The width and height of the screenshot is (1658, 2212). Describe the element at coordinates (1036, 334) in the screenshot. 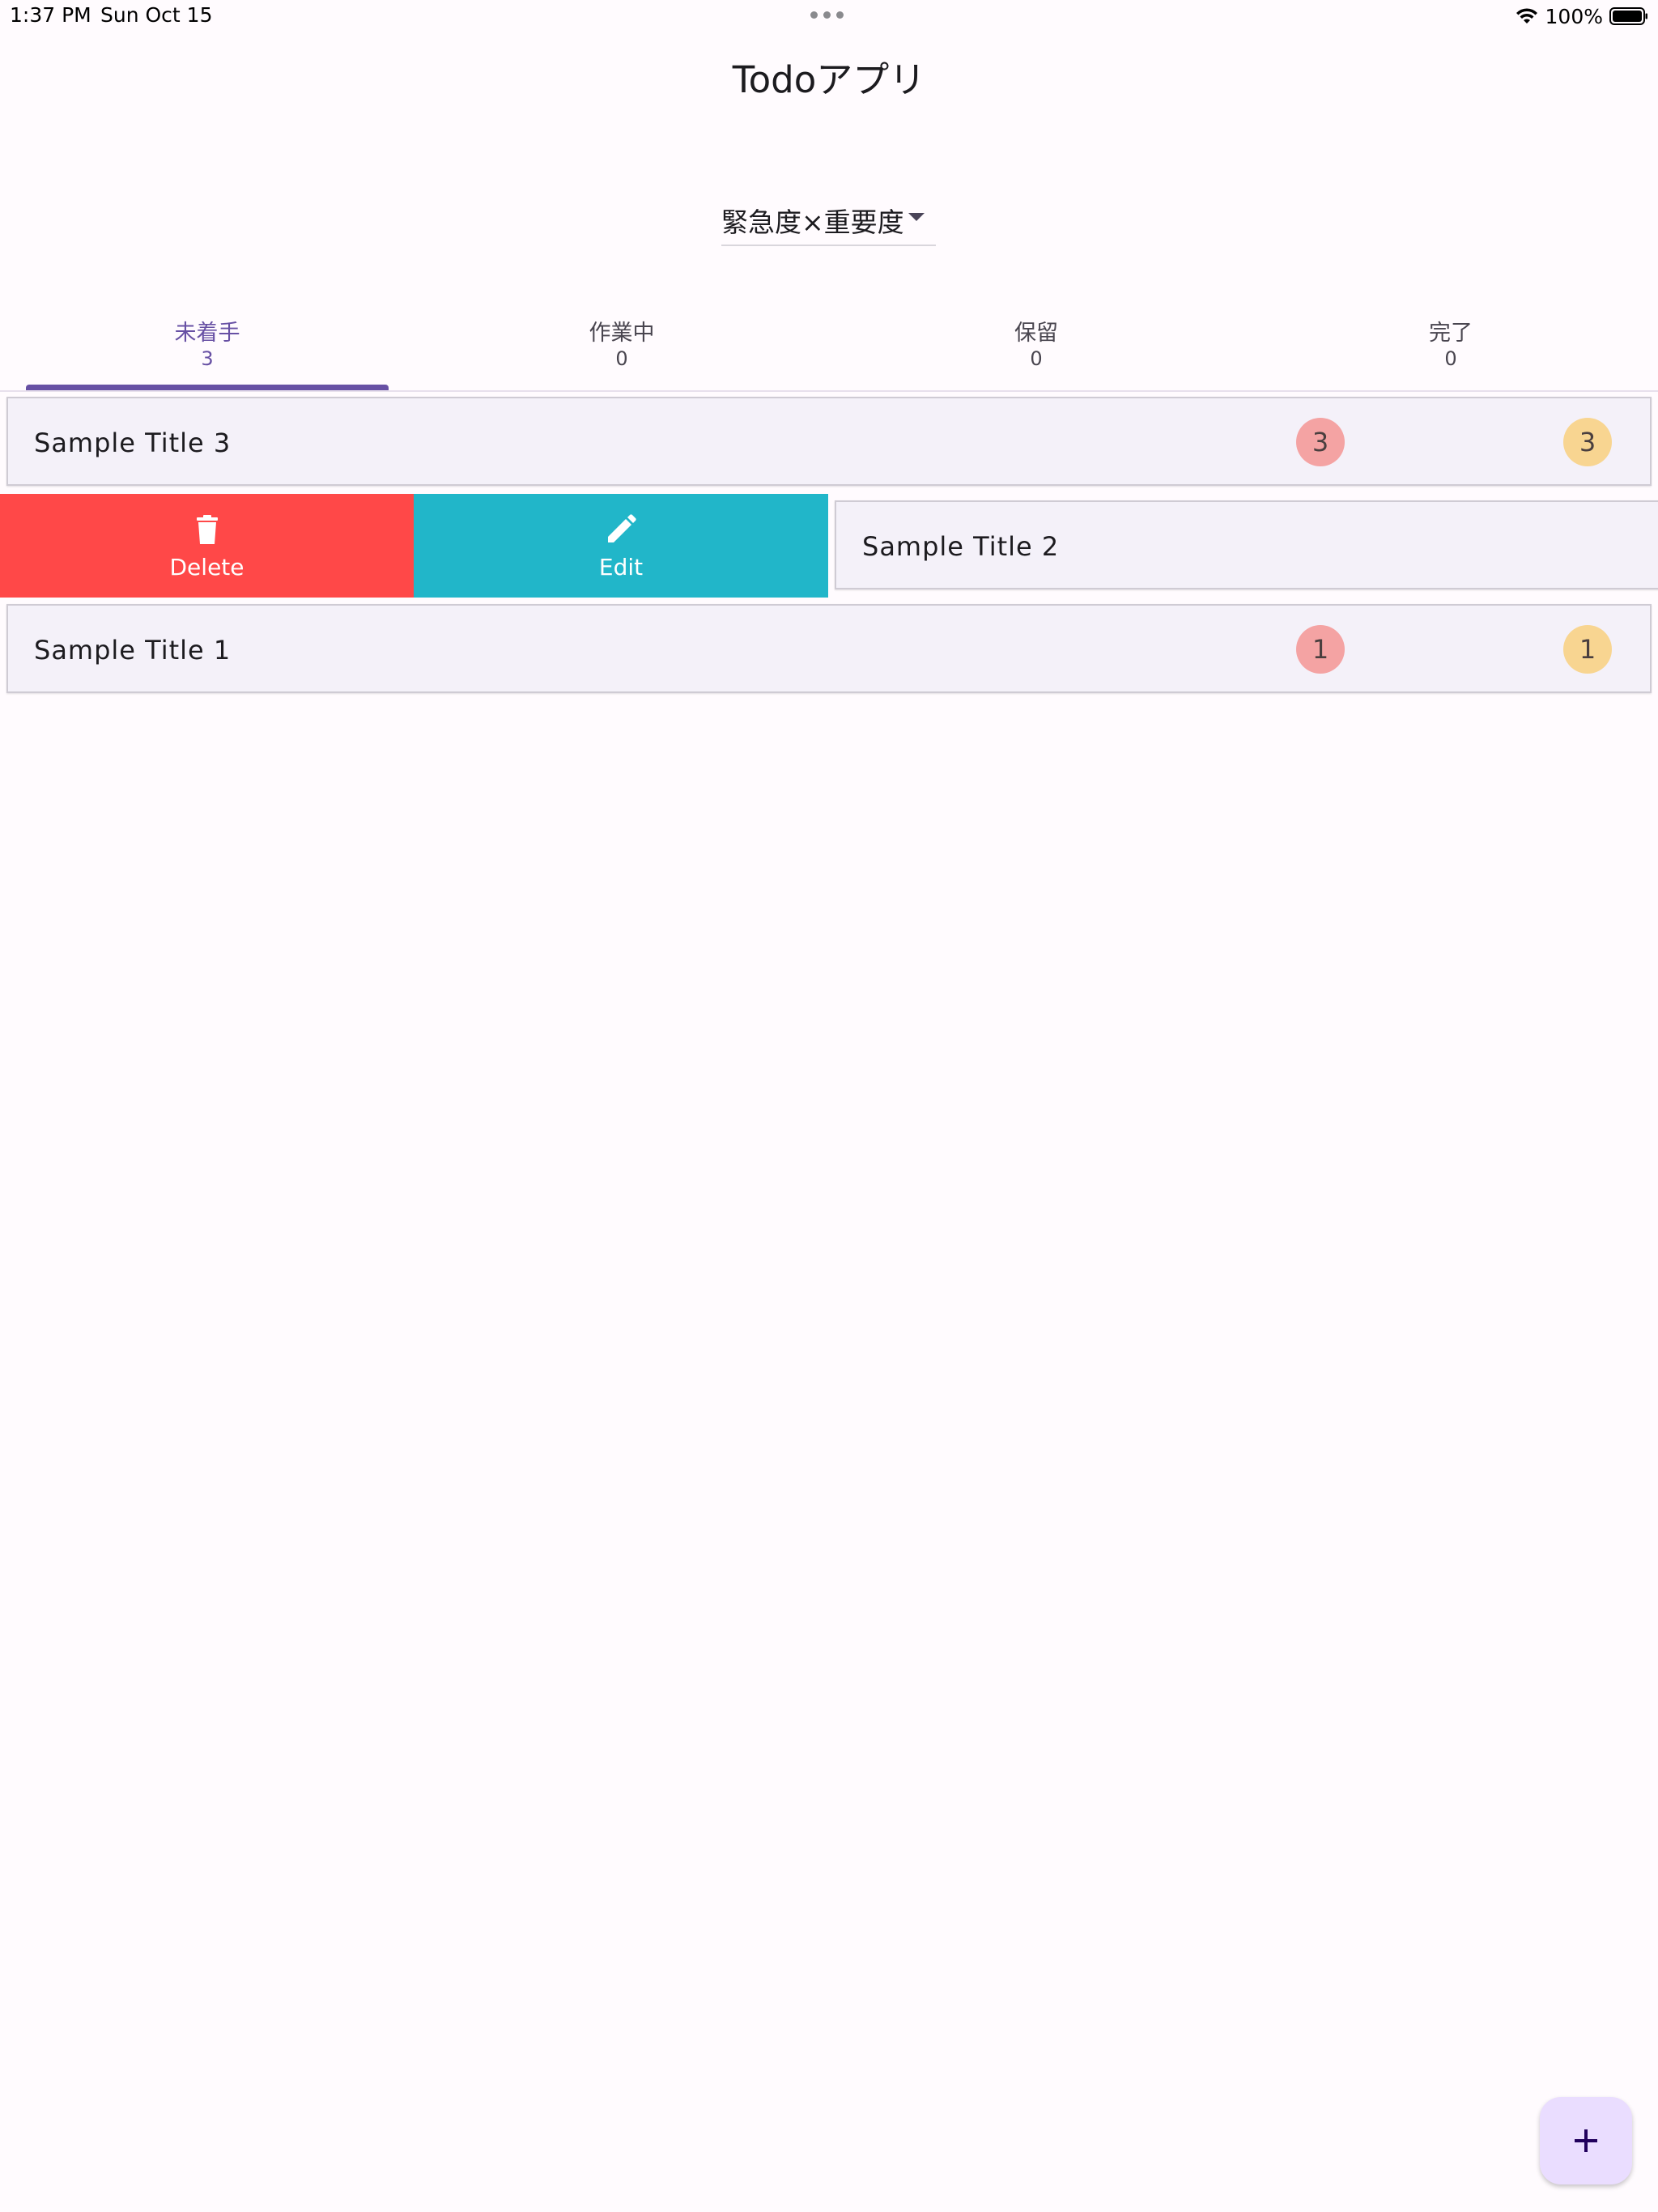

I see `tab-label: 保留` at that location.